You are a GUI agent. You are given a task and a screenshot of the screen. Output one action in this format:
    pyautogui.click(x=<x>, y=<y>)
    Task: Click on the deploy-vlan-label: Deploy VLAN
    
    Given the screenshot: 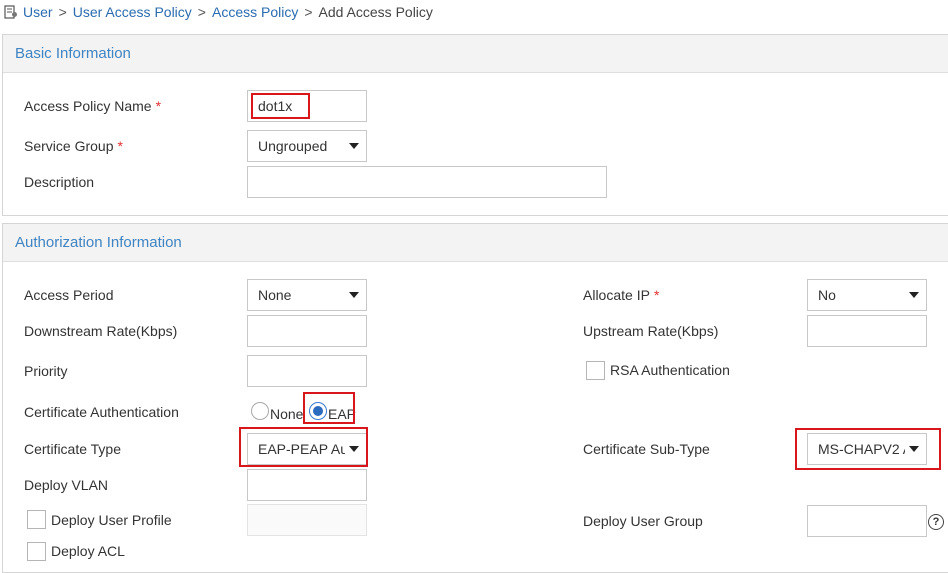 What is the action you would take?
    pyautogui.click(x=66, y=485)
    